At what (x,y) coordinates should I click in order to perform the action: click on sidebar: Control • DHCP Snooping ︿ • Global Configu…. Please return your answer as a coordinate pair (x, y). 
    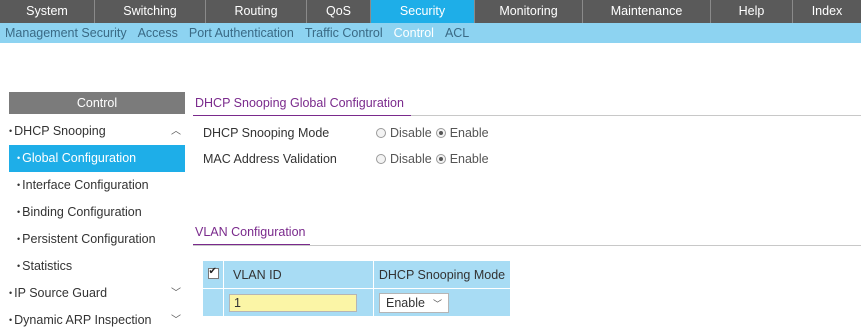
    Looking at the image, I should click on (97, 213).